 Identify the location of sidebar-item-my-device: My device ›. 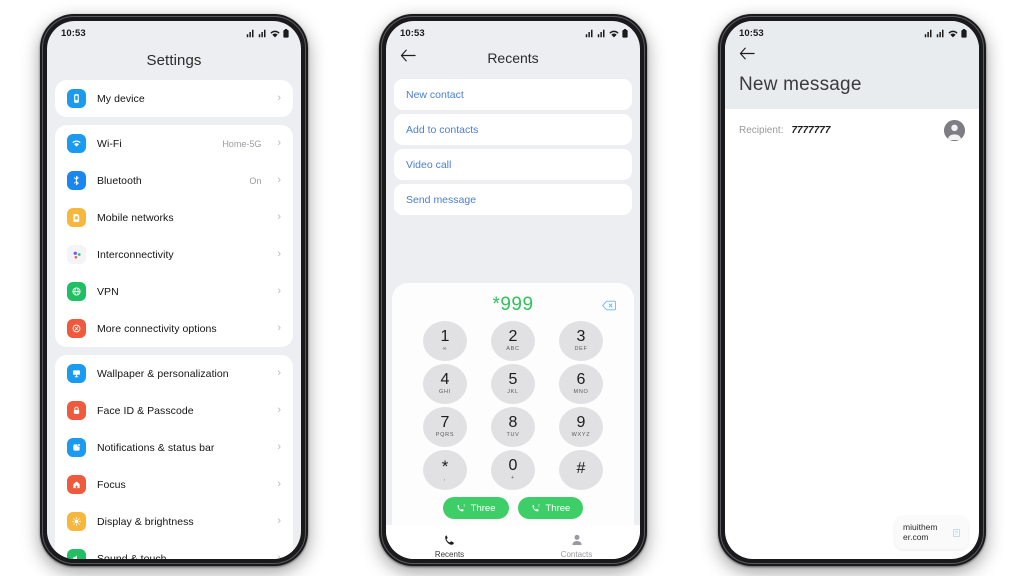
(174, 98).